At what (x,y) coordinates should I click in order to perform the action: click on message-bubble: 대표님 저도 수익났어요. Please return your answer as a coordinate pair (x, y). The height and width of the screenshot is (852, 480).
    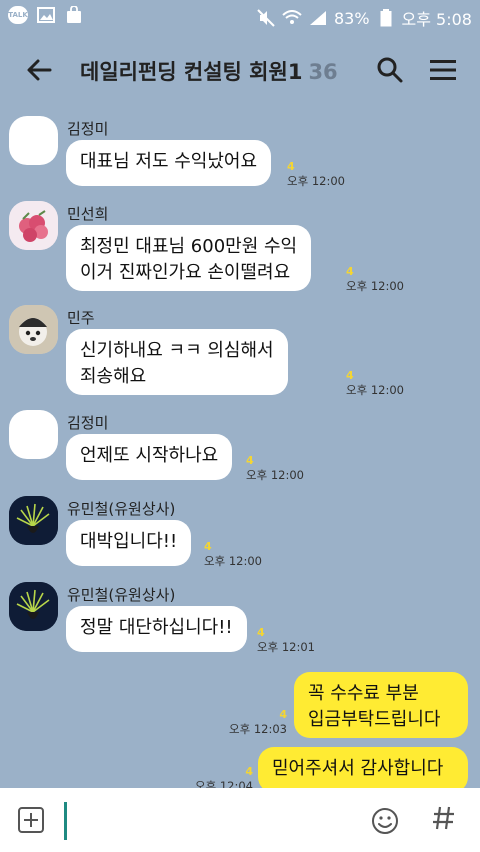
    Looking at the image, I should click on (169, 163).